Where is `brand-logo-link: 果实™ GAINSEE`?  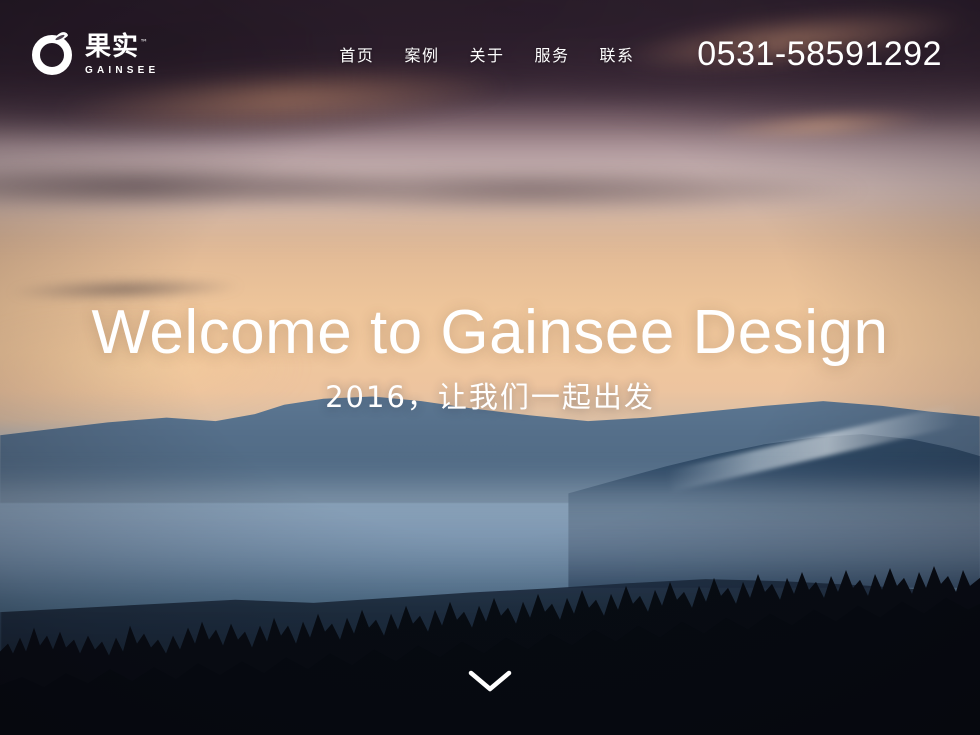 brand-logo-link: 果实™ GAINSEE is located at coordinates (95, 53).